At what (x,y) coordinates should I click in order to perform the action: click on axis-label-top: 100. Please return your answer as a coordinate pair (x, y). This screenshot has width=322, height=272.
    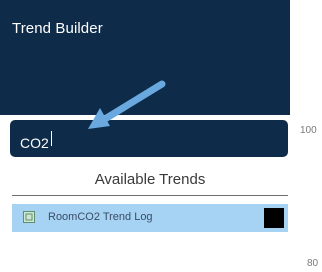
    Looking at the image, I should click on (308, 130).